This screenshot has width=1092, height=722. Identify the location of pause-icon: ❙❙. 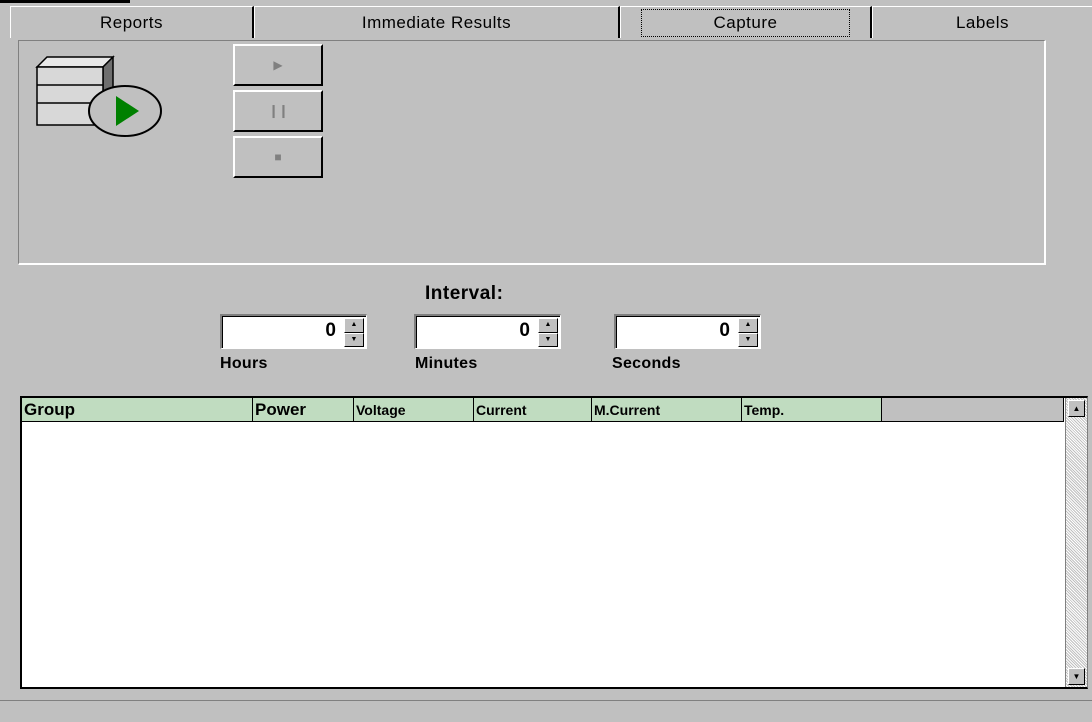
(278, 110).